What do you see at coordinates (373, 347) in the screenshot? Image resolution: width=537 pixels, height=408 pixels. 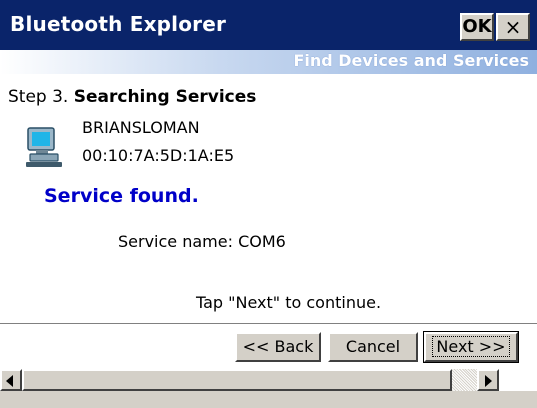 I see `cancel-button: Cancel` at bounding box center [373, 347].